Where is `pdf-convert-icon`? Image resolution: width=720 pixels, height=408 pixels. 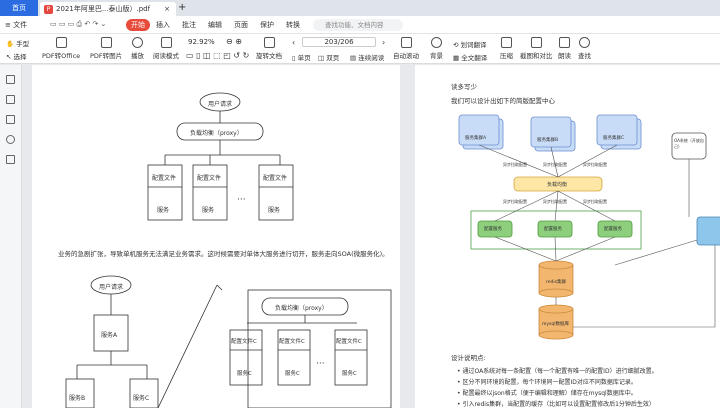 pdf-convert-icon is located at coordinates (61, 42).